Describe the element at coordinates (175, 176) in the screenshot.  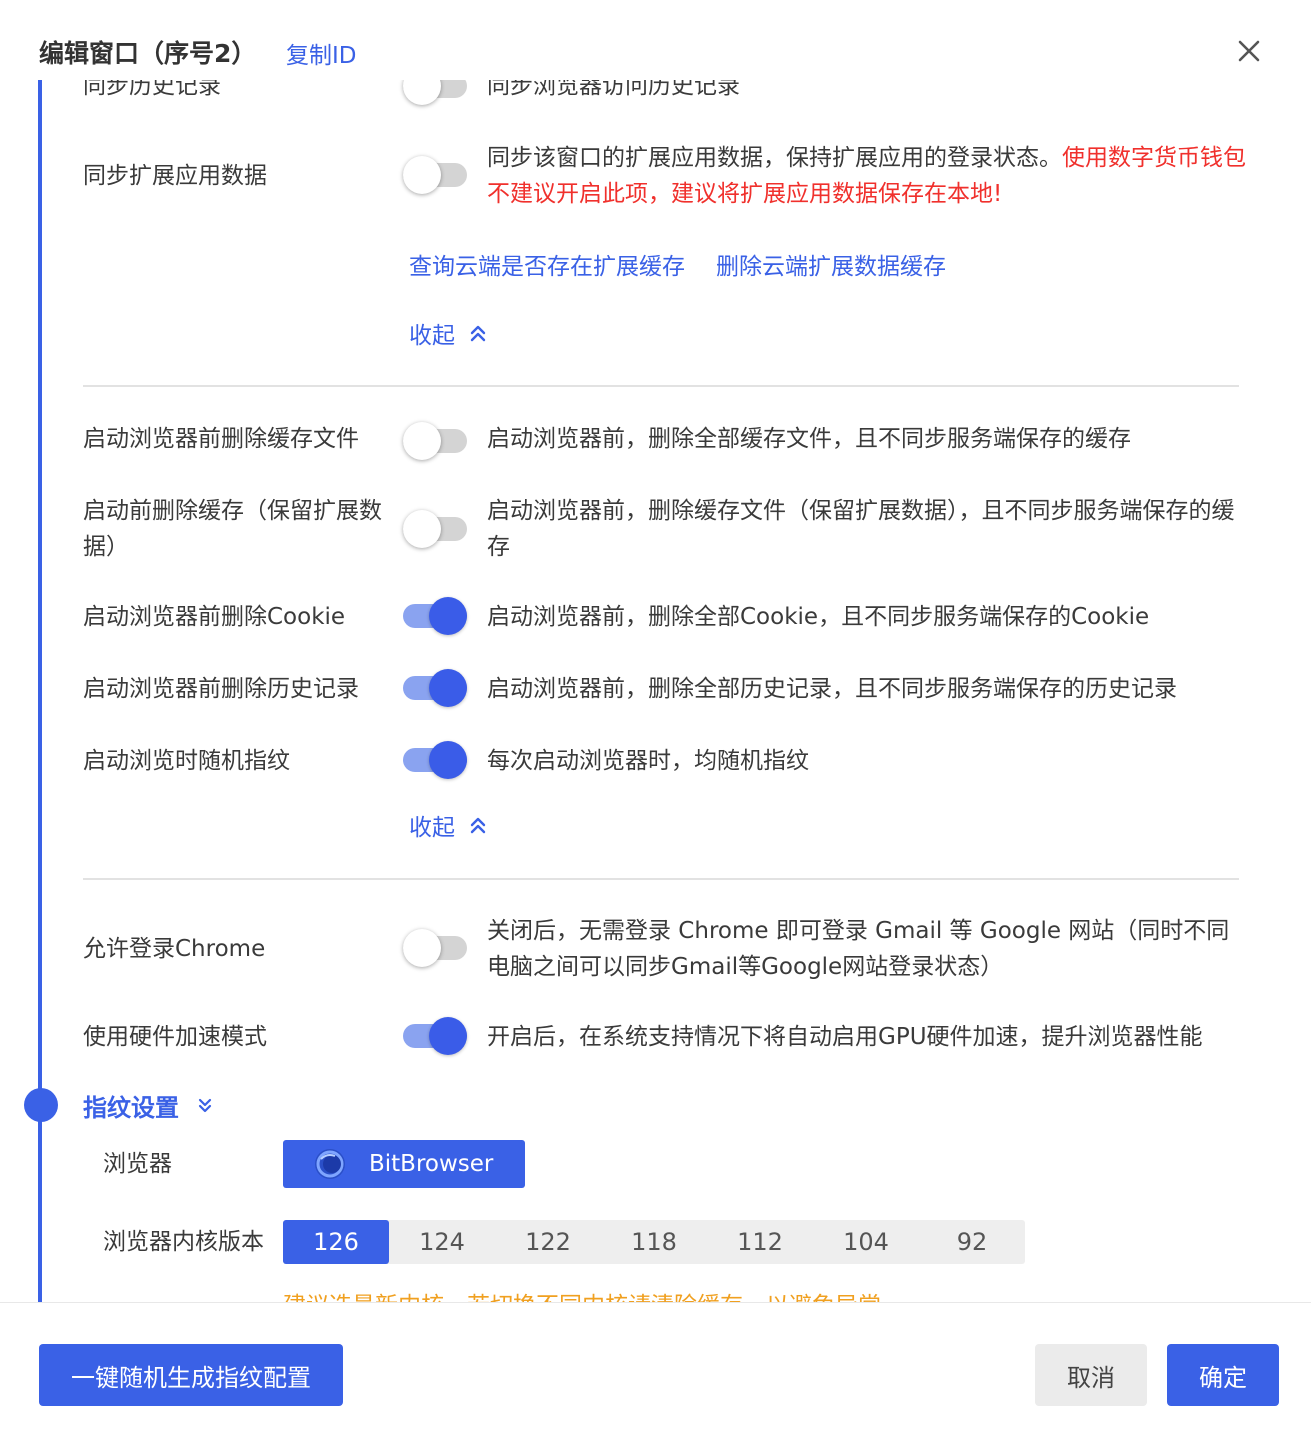
I see `setting-label-ext-sync: 同步扩展应用数据` at that location.